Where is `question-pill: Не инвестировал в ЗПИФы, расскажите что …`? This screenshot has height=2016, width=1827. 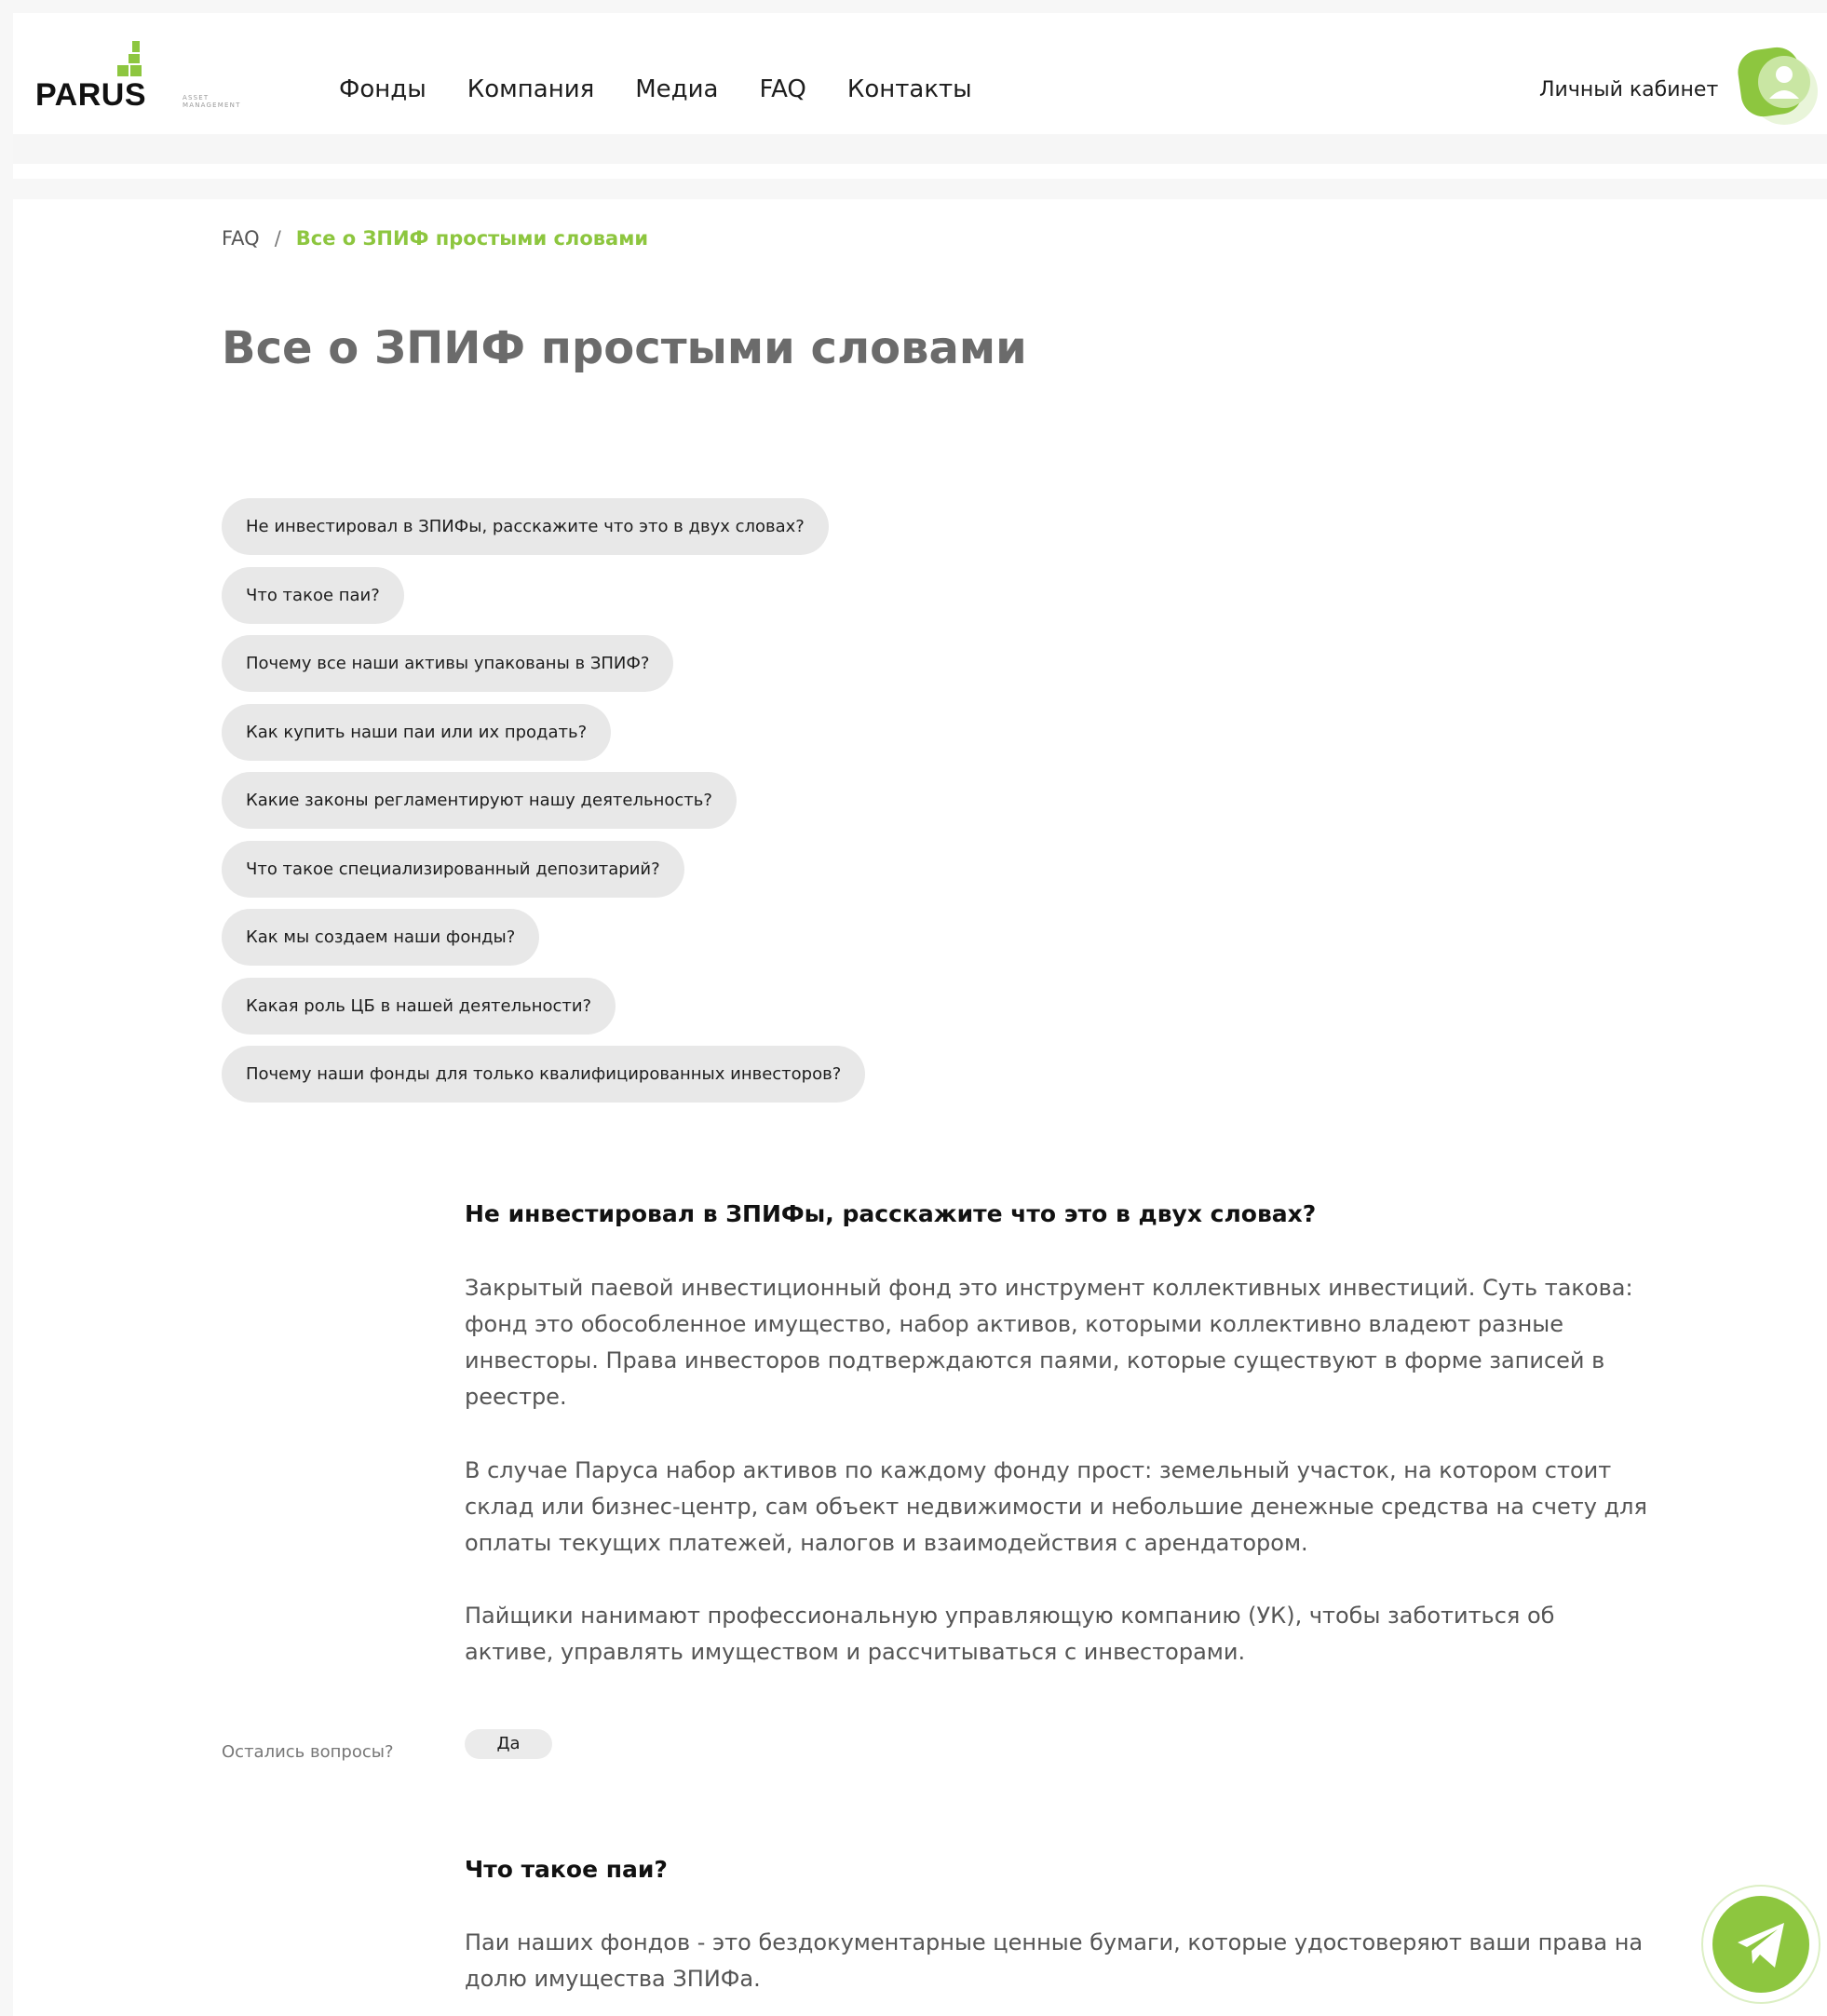
question-pill: Не инвестировал в ЗПИФы, расскажите что … is located at coordinates (525, 526).